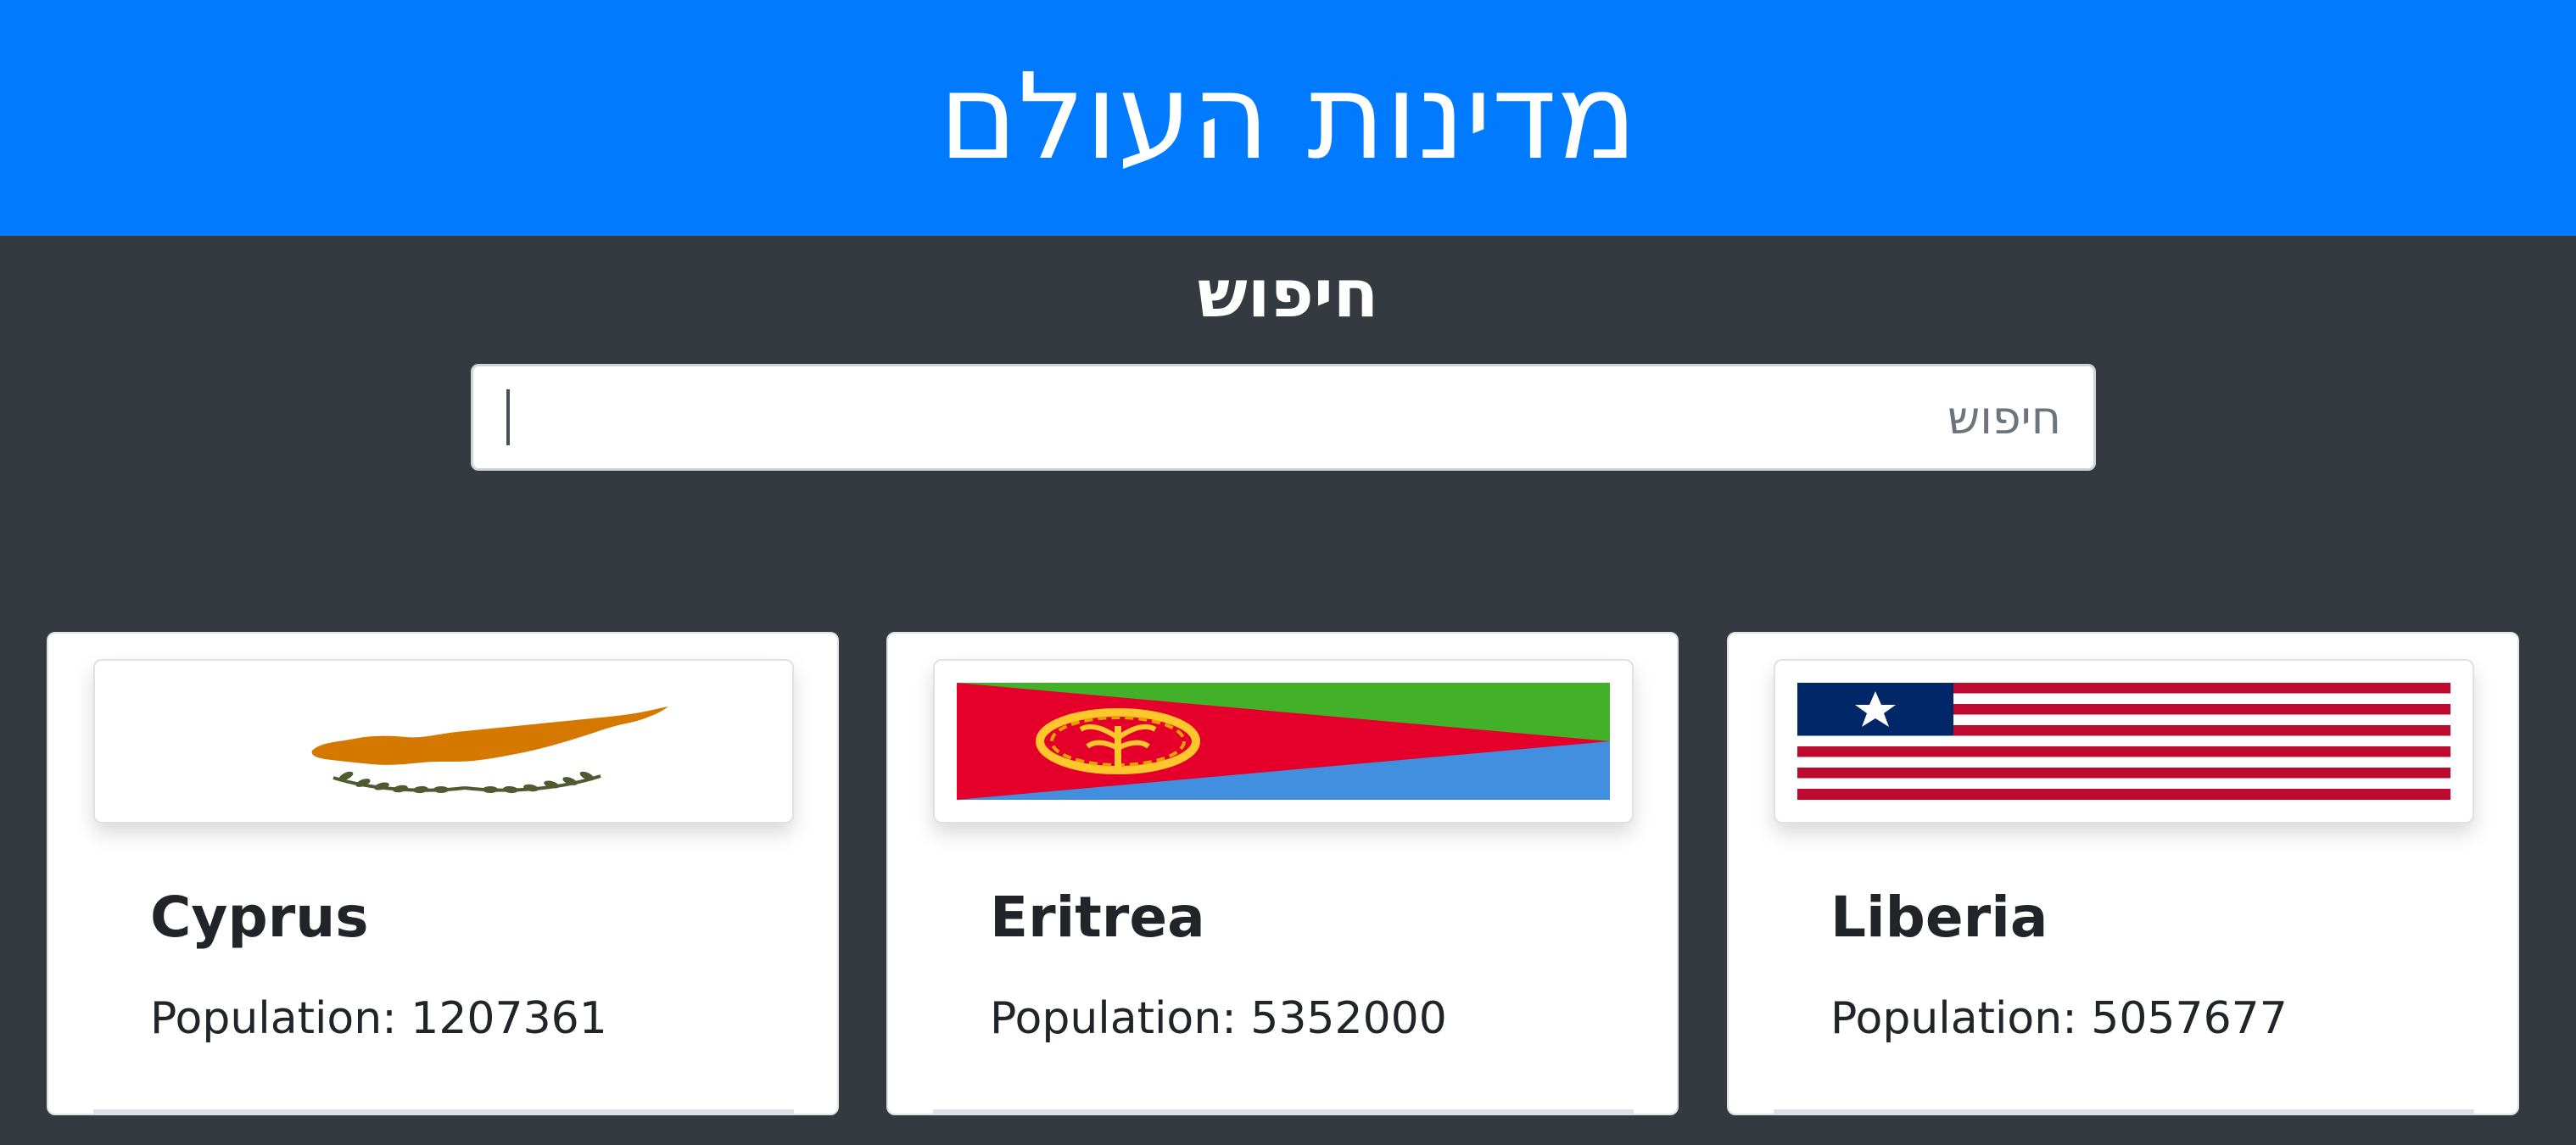  What do you see at coordinates (1283, 417) in the screenshot?
I see `search-input` at bounding box center [1283, 417].